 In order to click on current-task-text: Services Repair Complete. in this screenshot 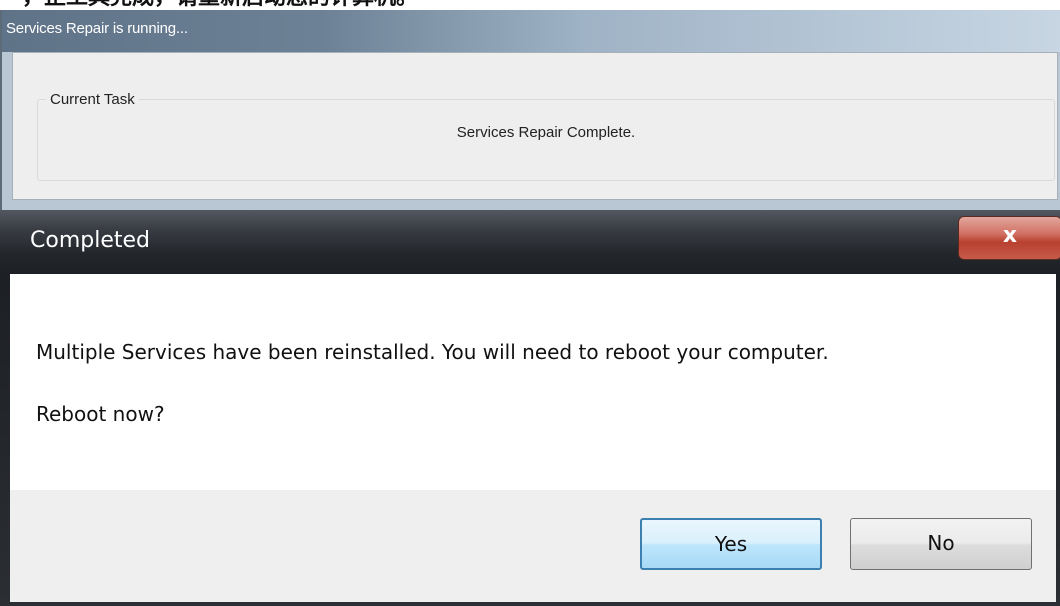, I will do `click(546, 132)`.